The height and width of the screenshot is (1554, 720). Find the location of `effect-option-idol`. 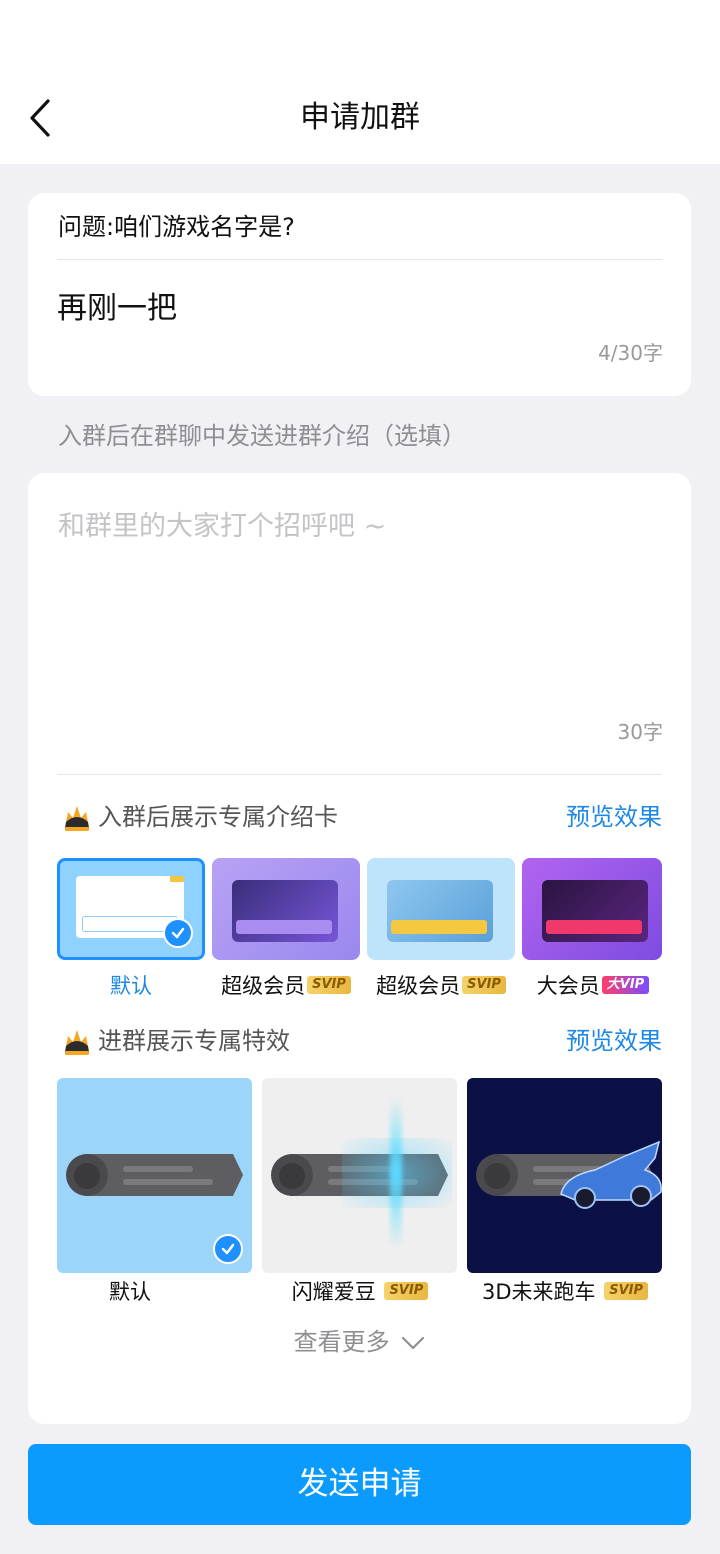

effect-option-idol is located at coordinates (359, 1175).